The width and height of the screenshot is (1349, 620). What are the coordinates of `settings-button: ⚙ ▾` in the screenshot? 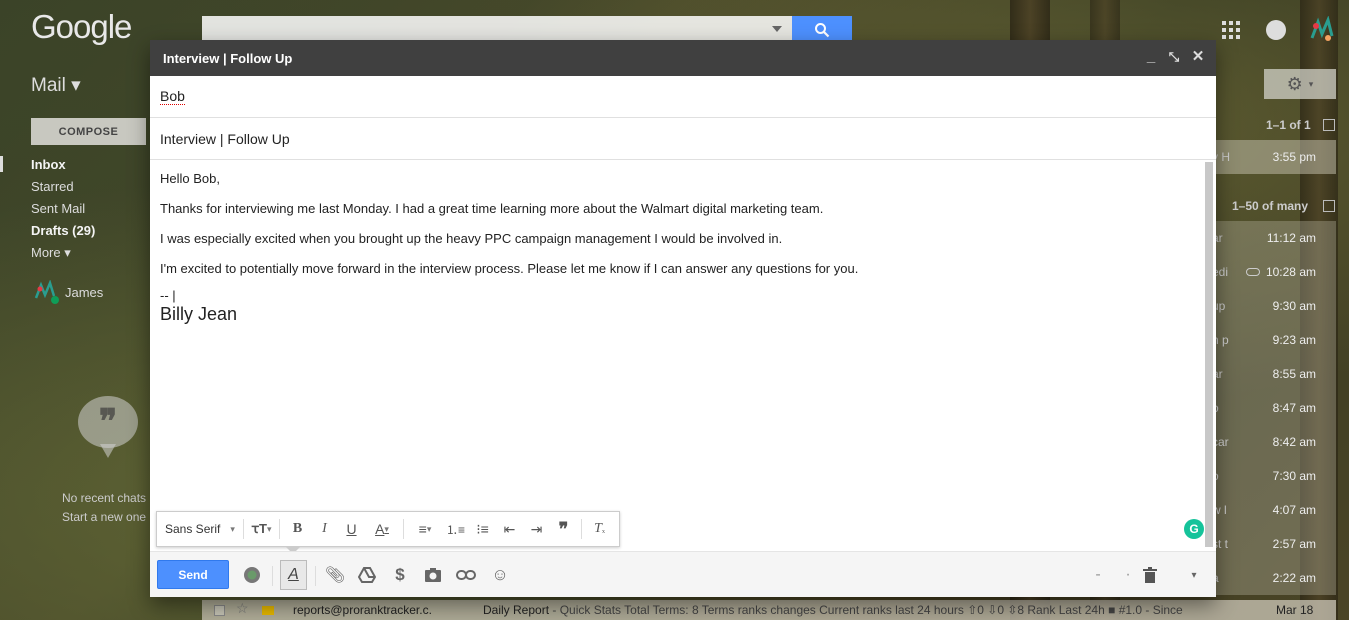 It's located at (1300, 84).